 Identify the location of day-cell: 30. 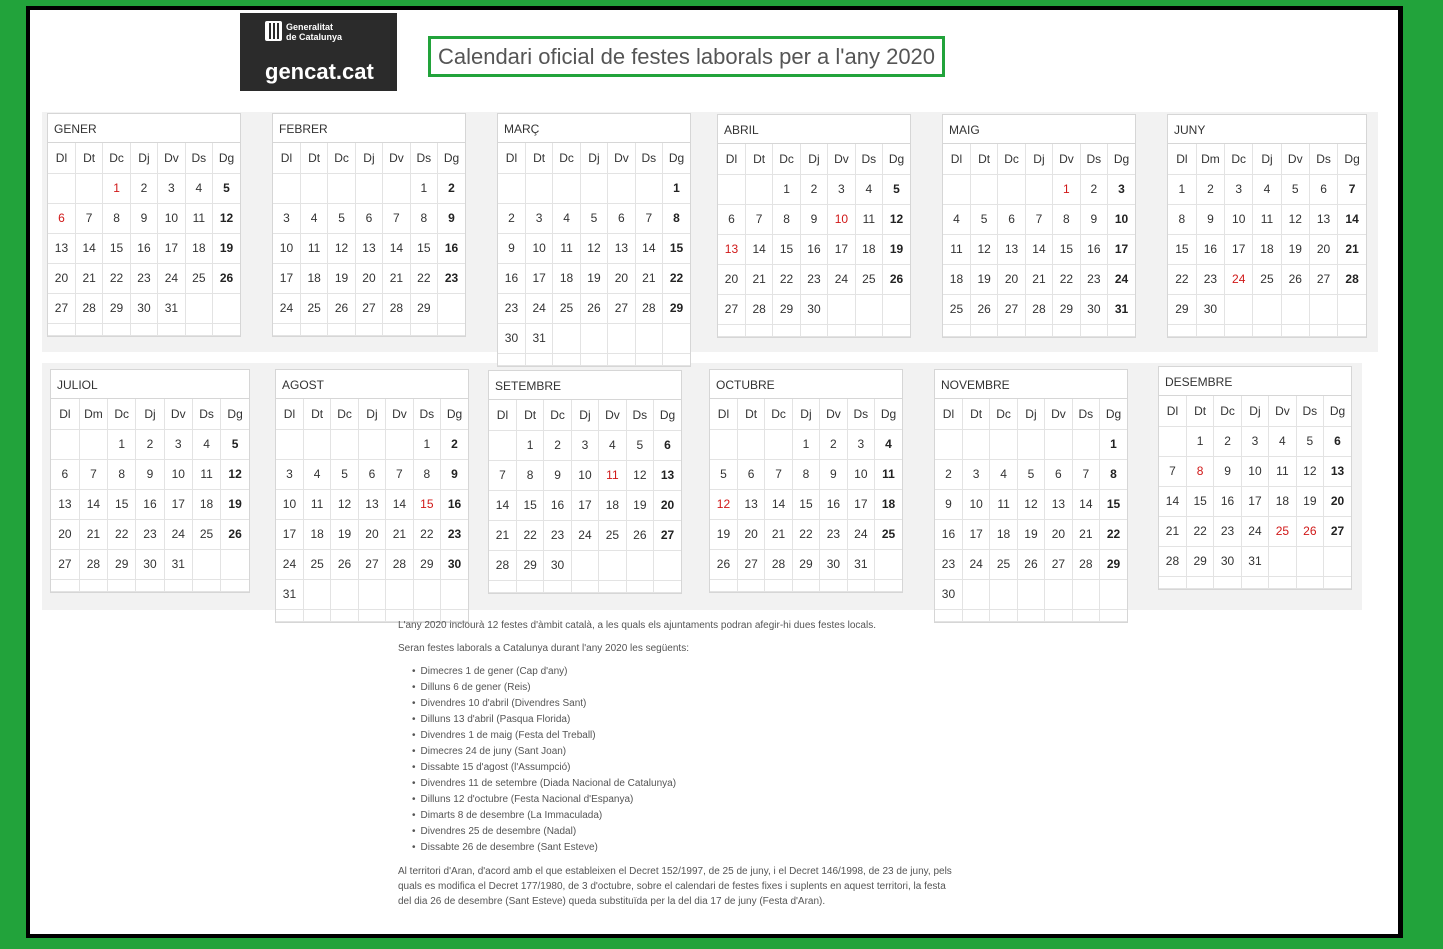
(949, 594).